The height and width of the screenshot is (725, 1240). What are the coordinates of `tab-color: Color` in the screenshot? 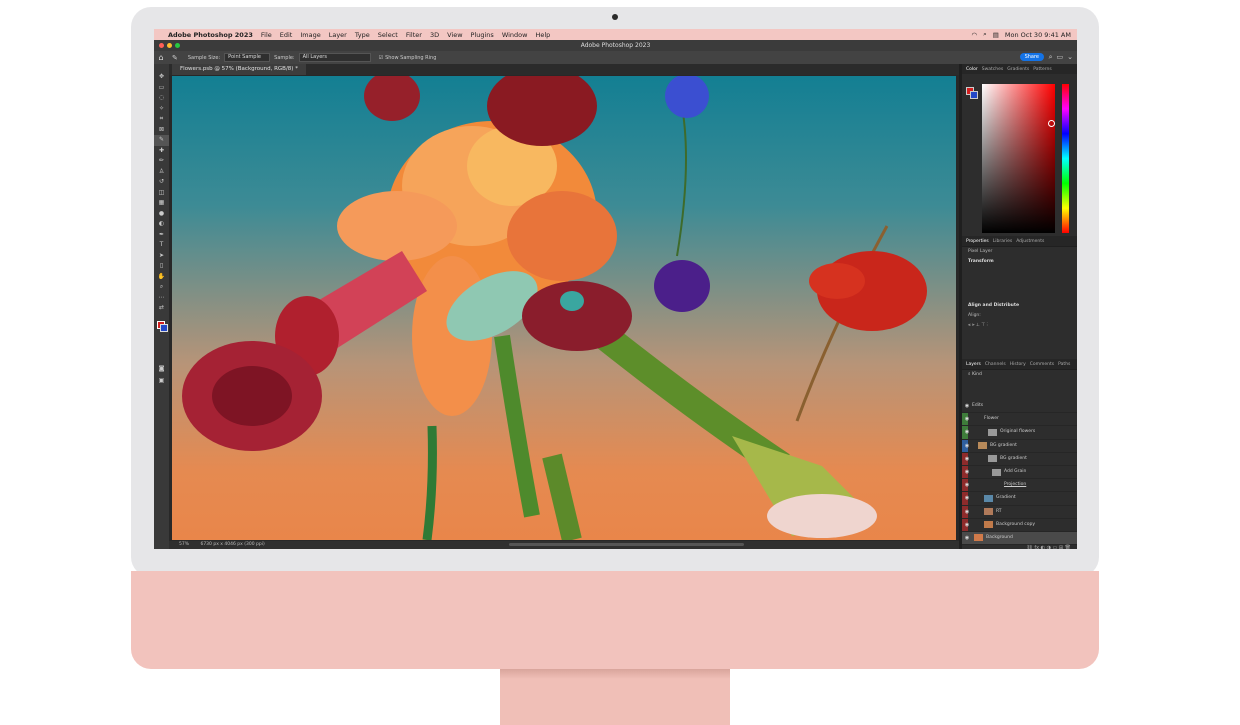 It's located at (972, 69).